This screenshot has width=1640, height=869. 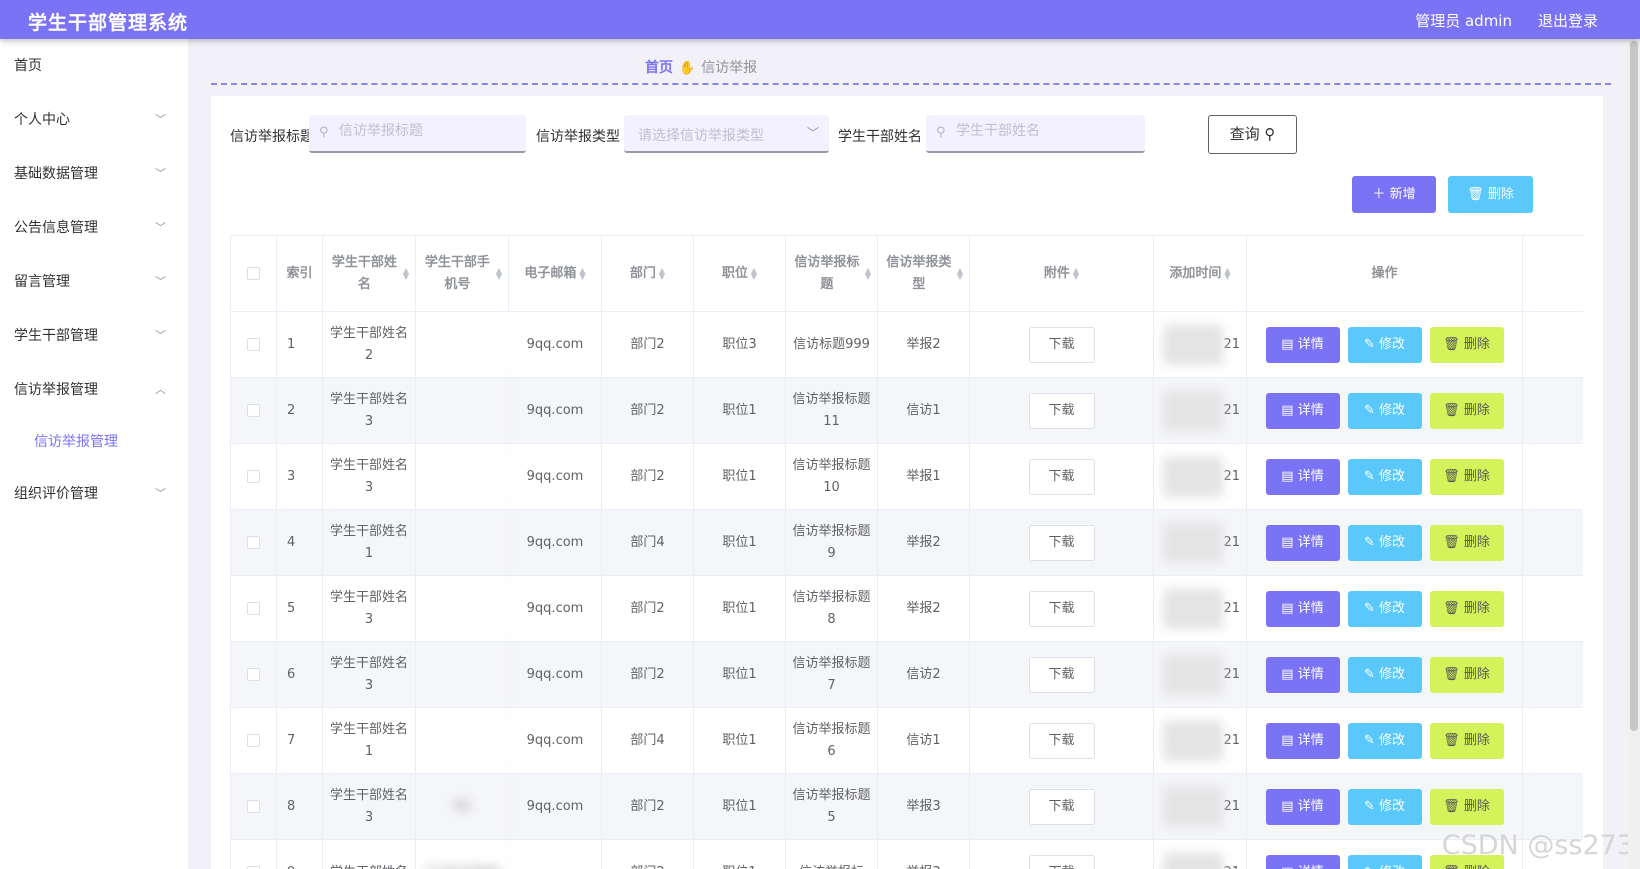 I want to click on name-search-field: ⚲, so click(x=1035, y=134).